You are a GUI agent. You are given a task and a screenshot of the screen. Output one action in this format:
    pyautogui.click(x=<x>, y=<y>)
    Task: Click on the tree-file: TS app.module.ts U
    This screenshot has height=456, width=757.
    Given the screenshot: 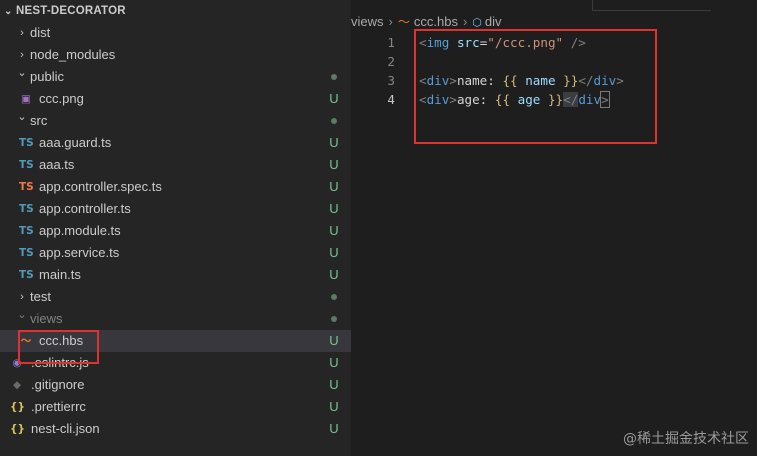 What is the action you would take?
    pyautogui.click(x=175, y=231)
    